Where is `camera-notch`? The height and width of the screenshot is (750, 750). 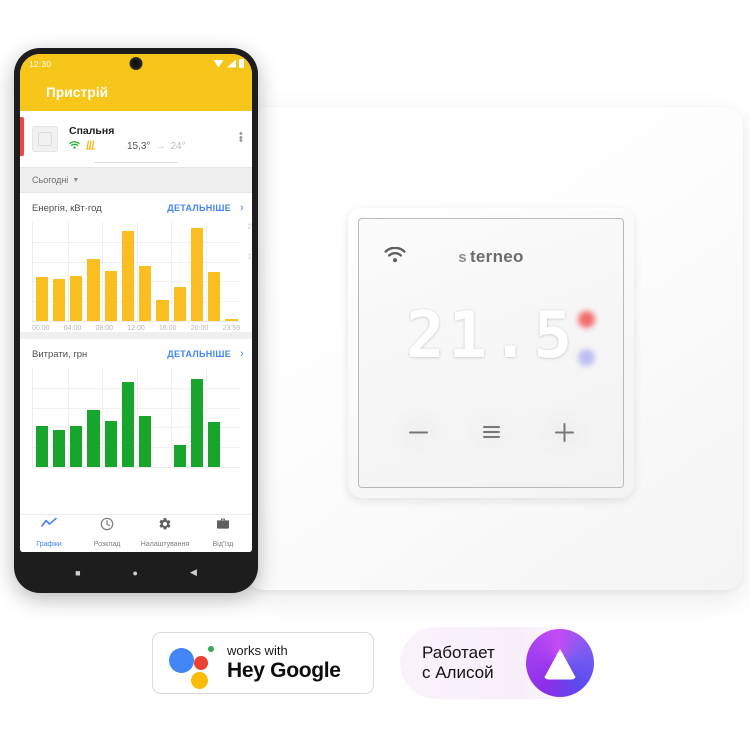 camera-notch is located at coordinates (136, 63).